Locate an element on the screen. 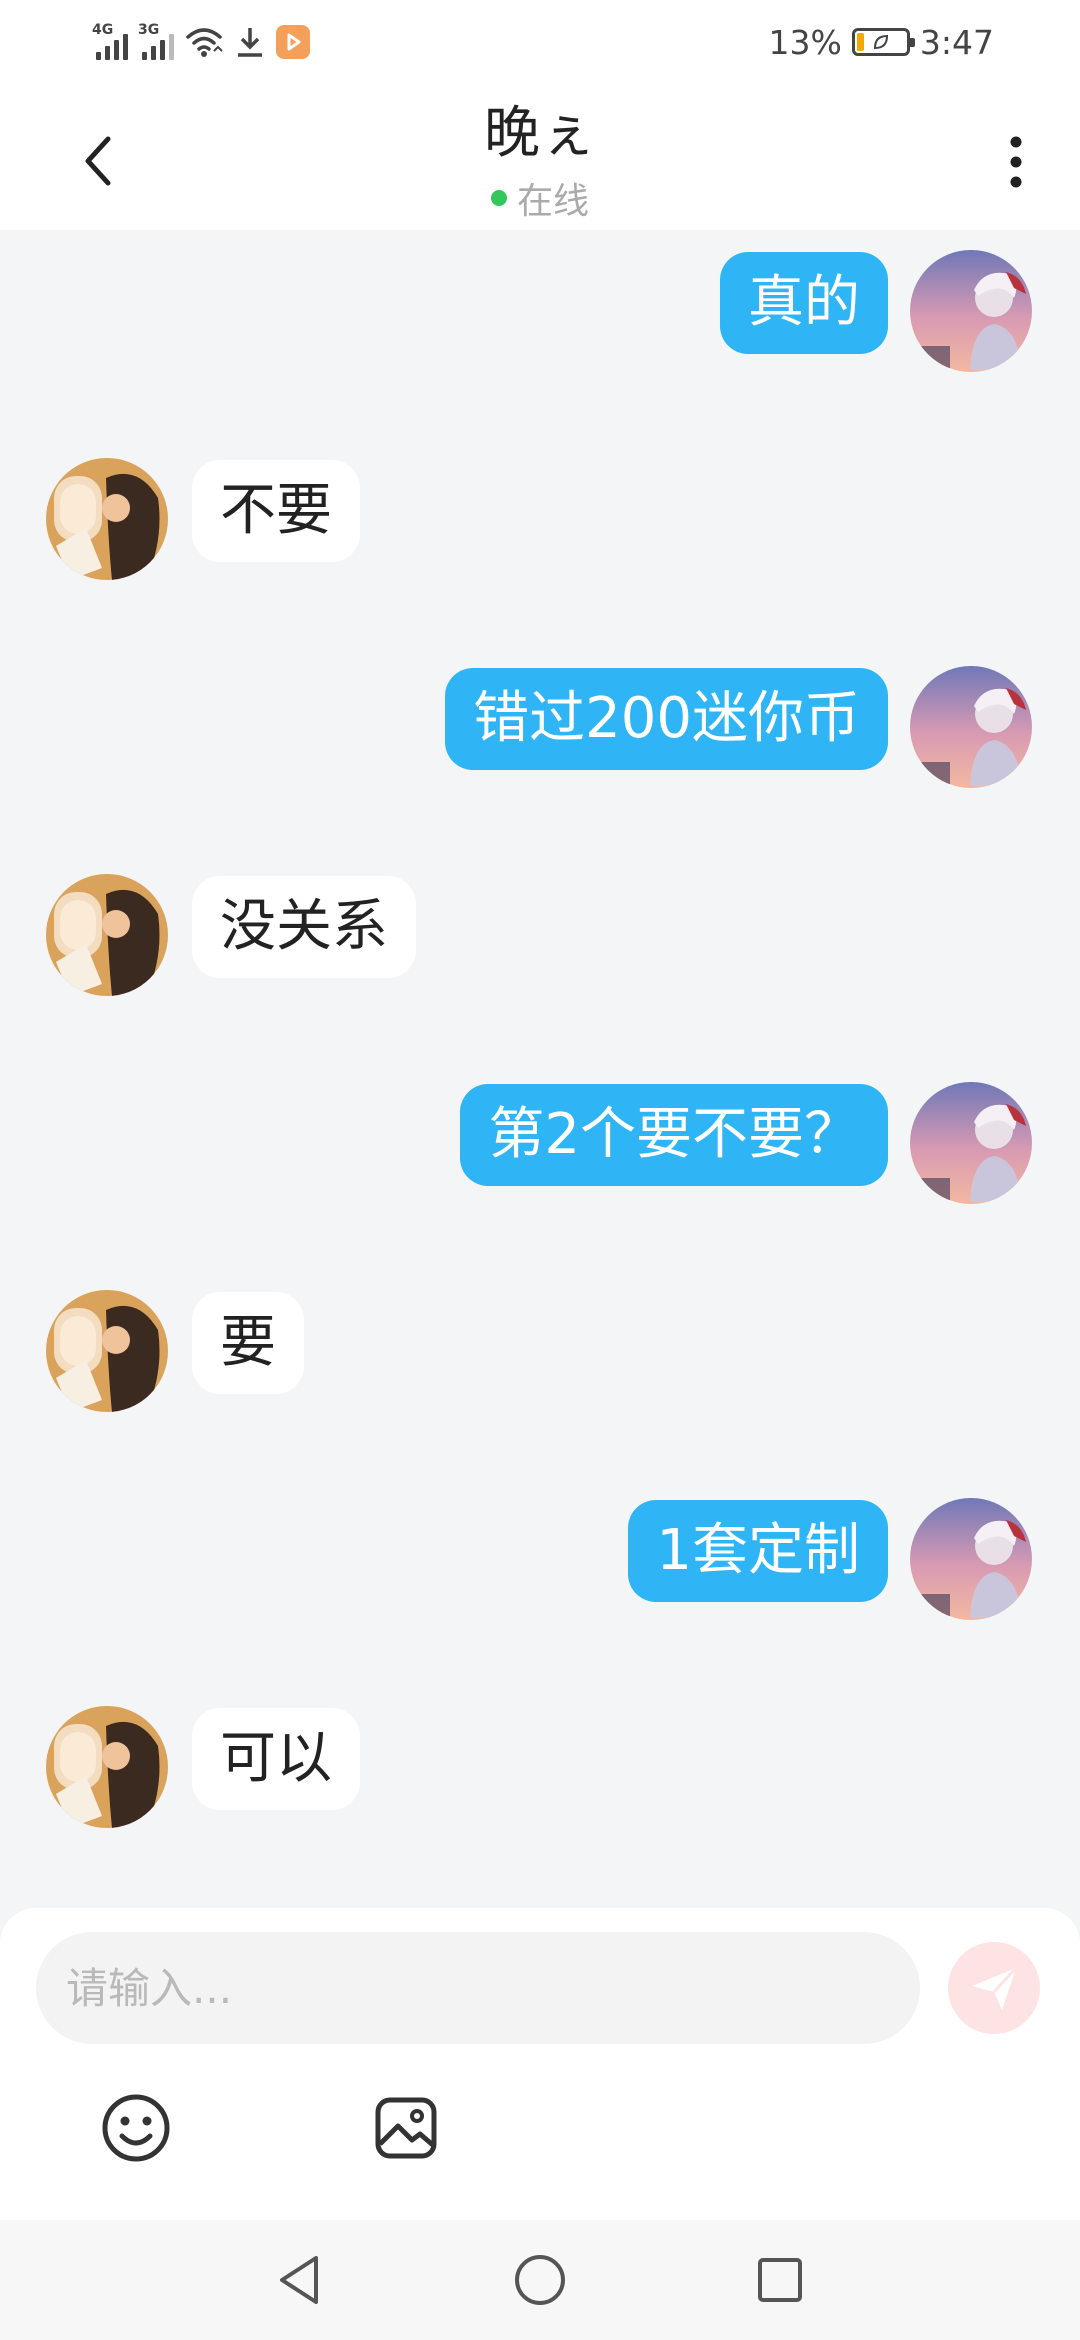 The width and height of the screenshot is (1080, 2340). status-icons-right: 13% 3:47 is located at coordinates (881, 42).